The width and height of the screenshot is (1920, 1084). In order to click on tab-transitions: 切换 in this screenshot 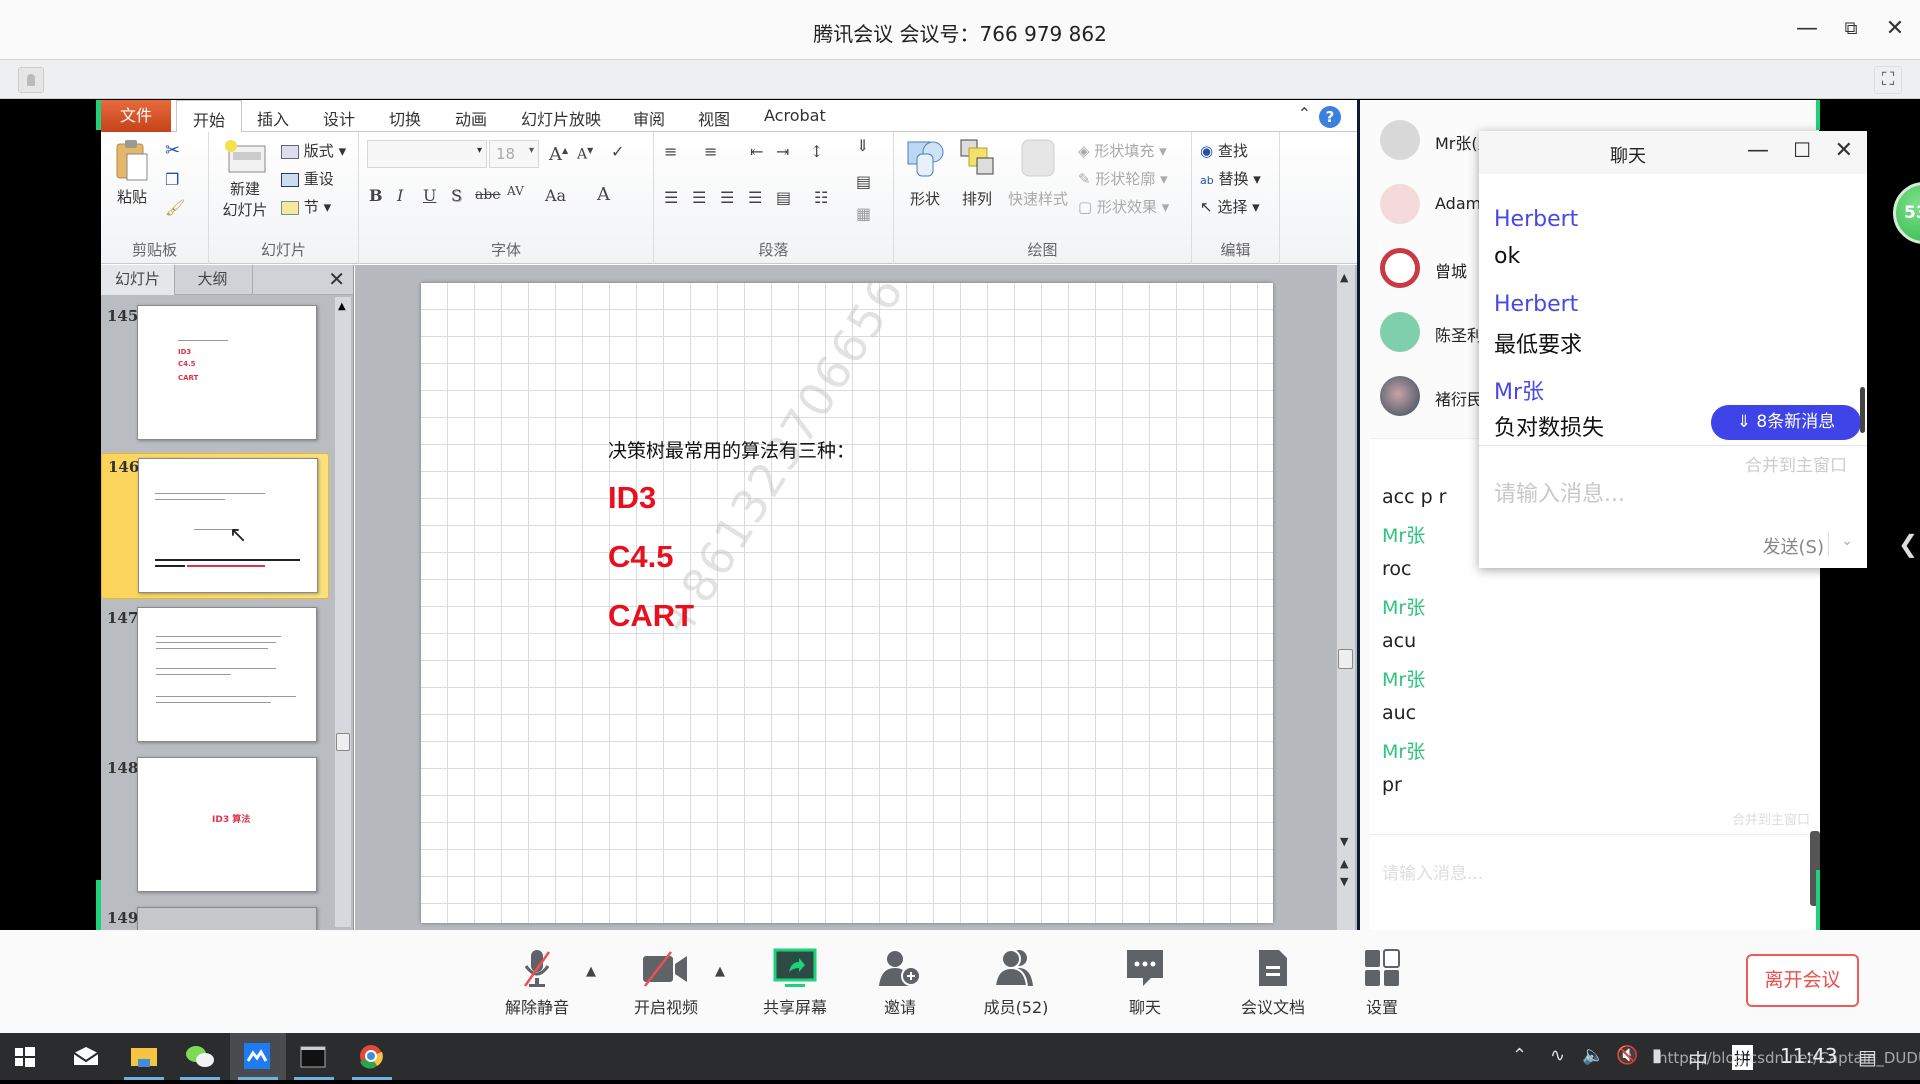, I will do `click(405, 118)`.